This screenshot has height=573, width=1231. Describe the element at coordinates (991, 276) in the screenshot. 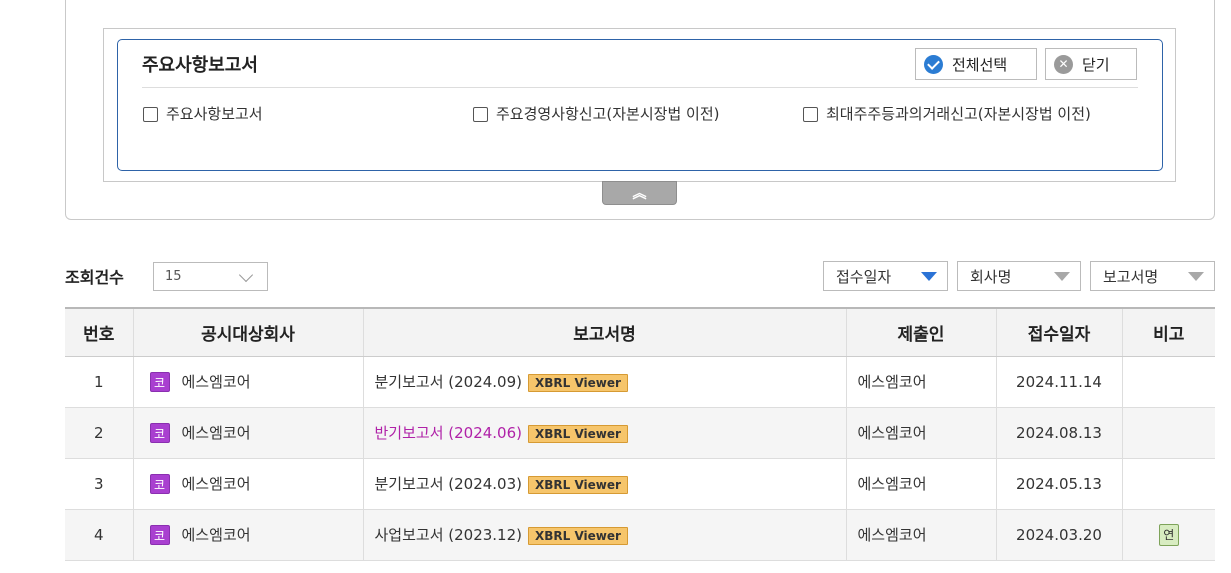

I see `sort-label: 회사명` at that location.